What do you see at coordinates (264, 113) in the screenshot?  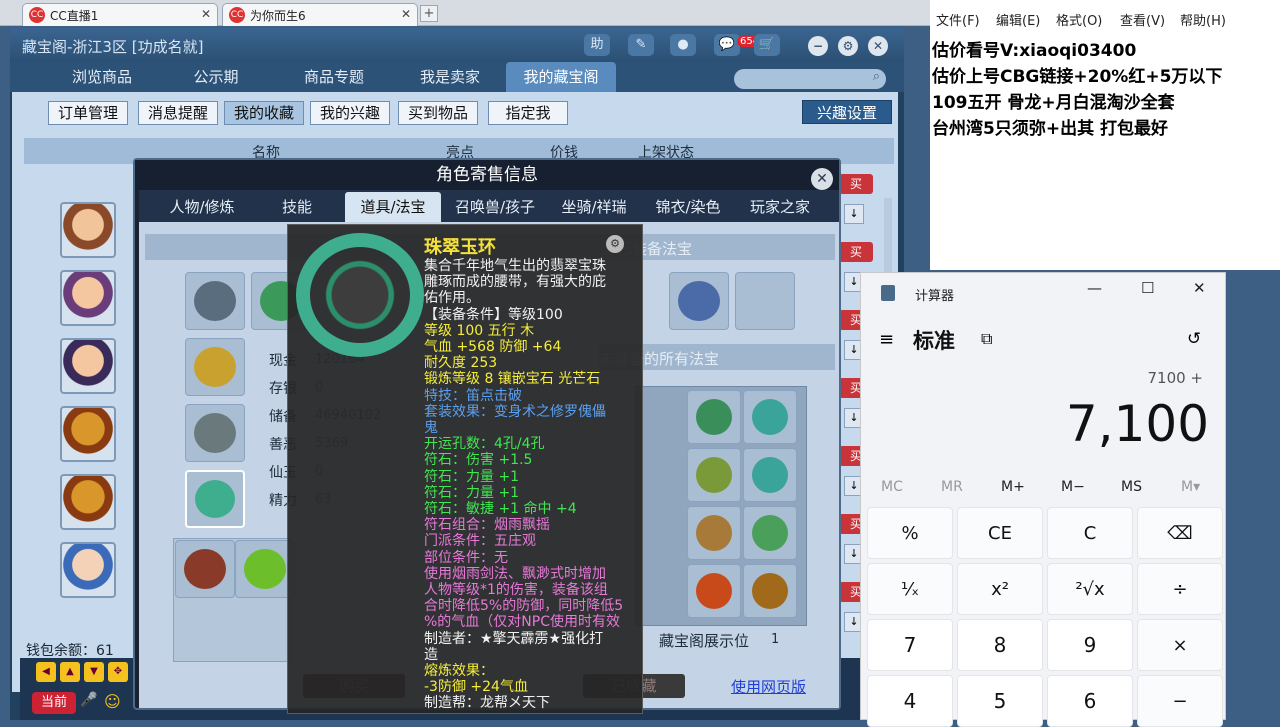 I see `my-favorites-button: 我的收藏` at bounding box center [264, 113].